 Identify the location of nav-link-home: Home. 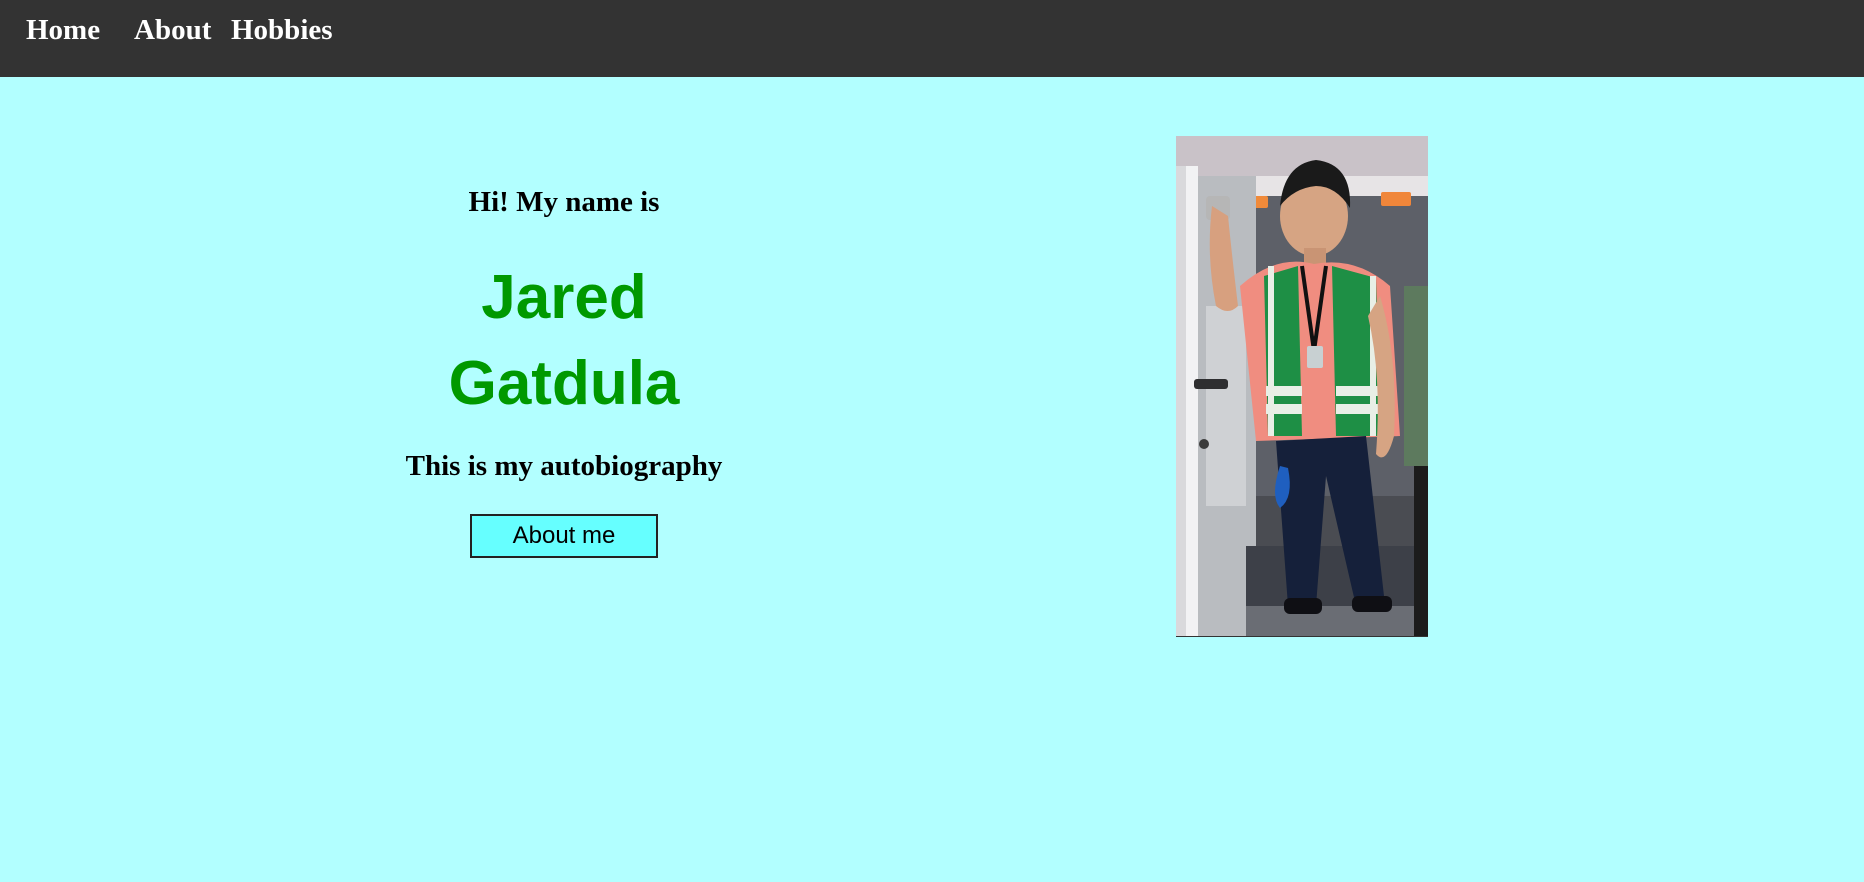
(63, 30).